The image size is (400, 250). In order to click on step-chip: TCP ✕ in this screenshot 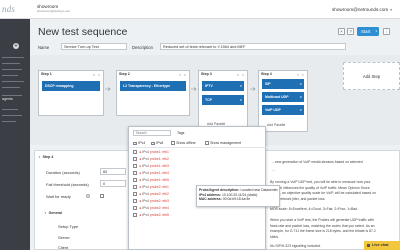, I will do `click(223, 100)`.